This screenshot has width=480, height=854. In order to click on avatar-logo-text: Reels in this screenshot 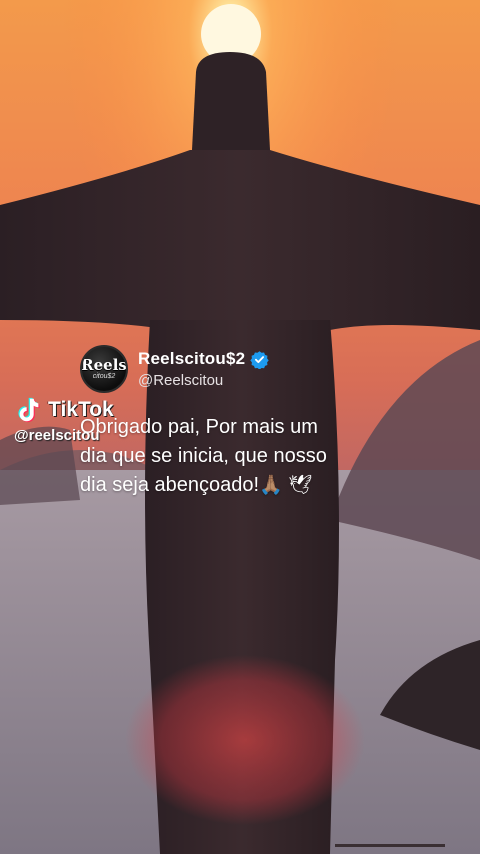, I will do `click(104, 364)`.